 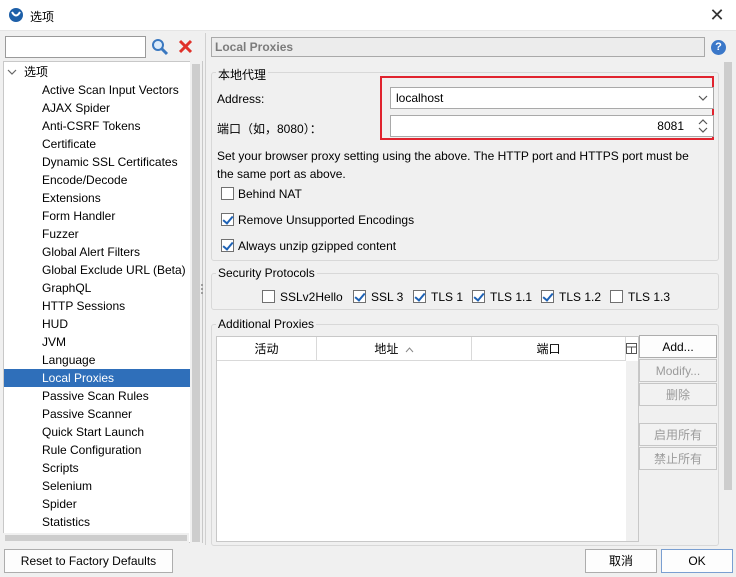 I want to click on title-bar: 选项 ✕, so click(x=368, y=15).